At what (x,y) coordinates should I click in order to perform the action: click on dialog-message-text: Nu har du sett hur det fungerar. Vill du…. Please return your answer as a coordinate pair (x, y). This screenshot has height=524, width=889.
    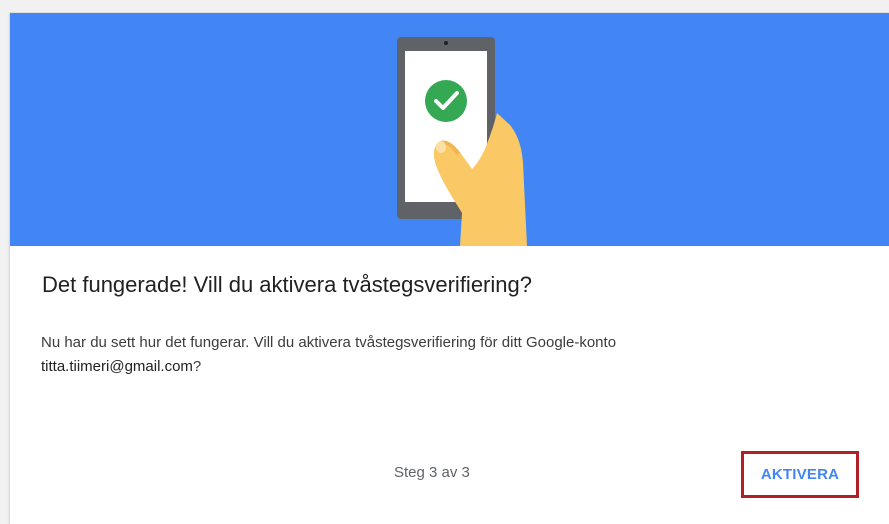
    Looking at the image, I should click on (329, 342).